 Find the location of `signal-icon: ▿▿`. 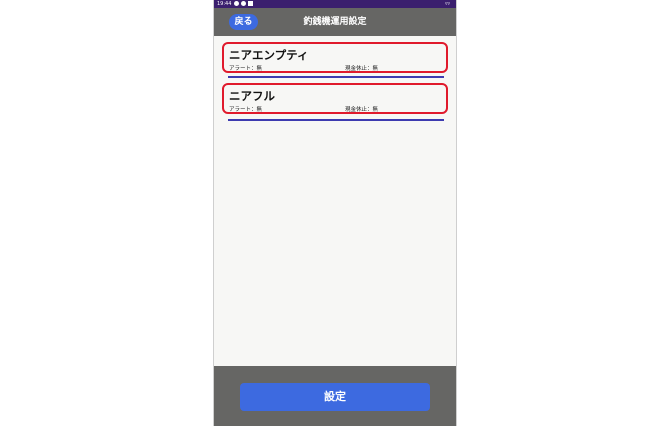

signal-icon: ▿▿ is located at coordinates (447, 4).